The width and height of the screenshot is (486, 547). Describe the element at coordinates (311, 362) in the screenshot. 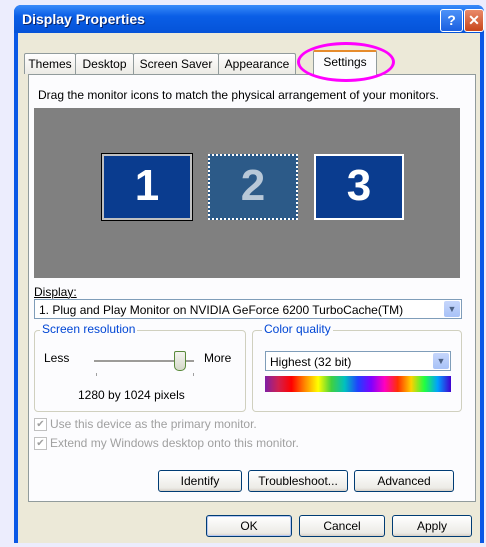

I see `color-quality-value: Highest (32 bit)` at that location.